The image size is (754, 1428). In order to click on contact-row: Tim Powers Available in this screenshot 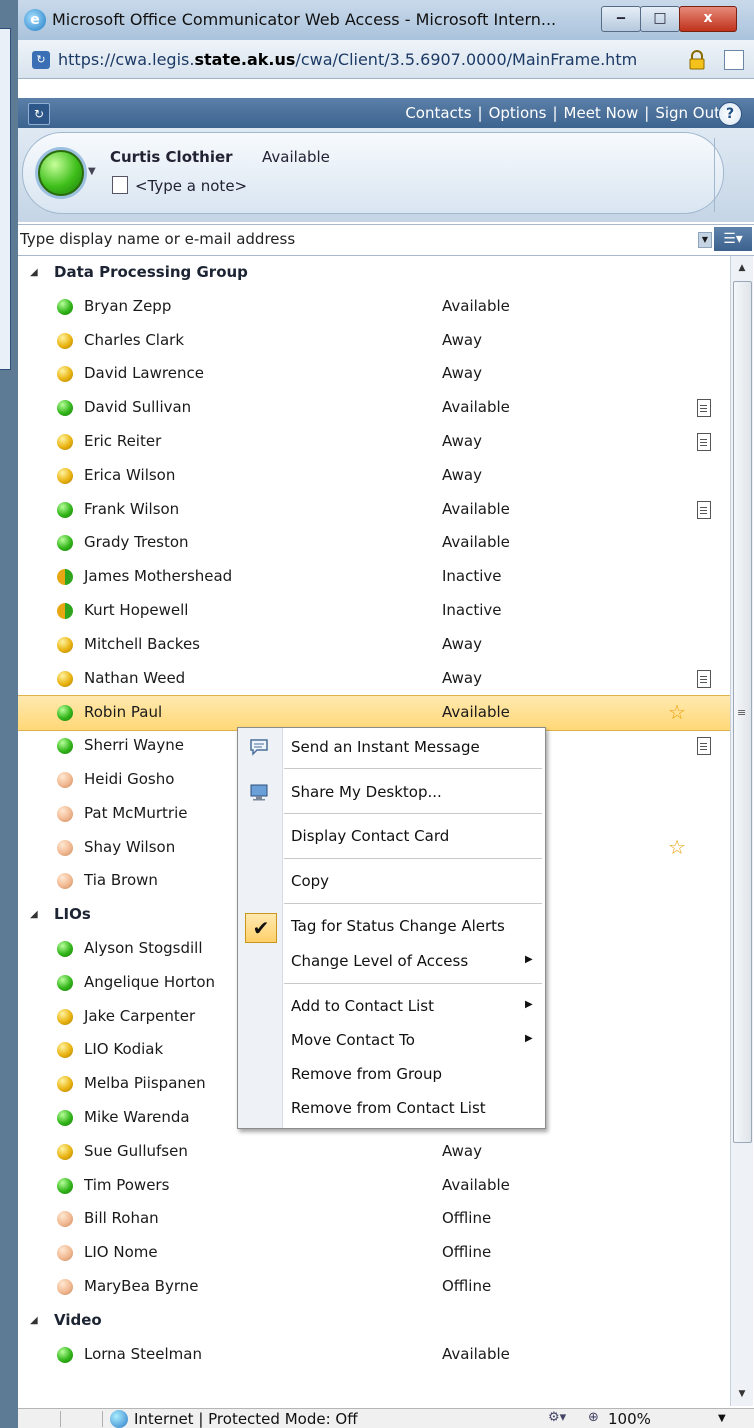, I will do `click(374, 1186)`.